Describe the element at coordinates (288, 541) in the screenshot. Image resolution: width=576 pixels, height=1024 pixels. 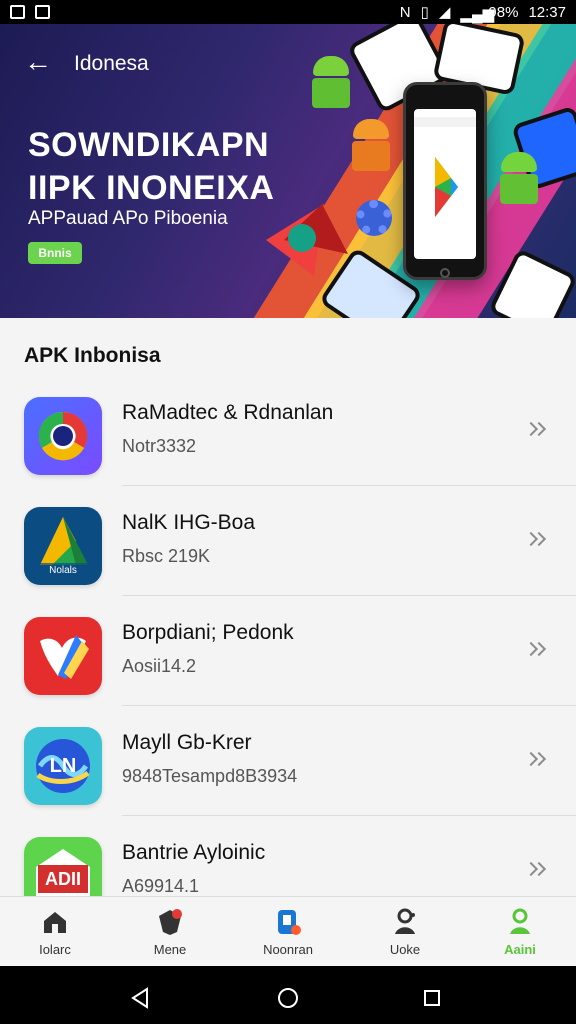
I see `app-list-item: Nolals NalK IHG-Boa Rbsc 219K` at that location.